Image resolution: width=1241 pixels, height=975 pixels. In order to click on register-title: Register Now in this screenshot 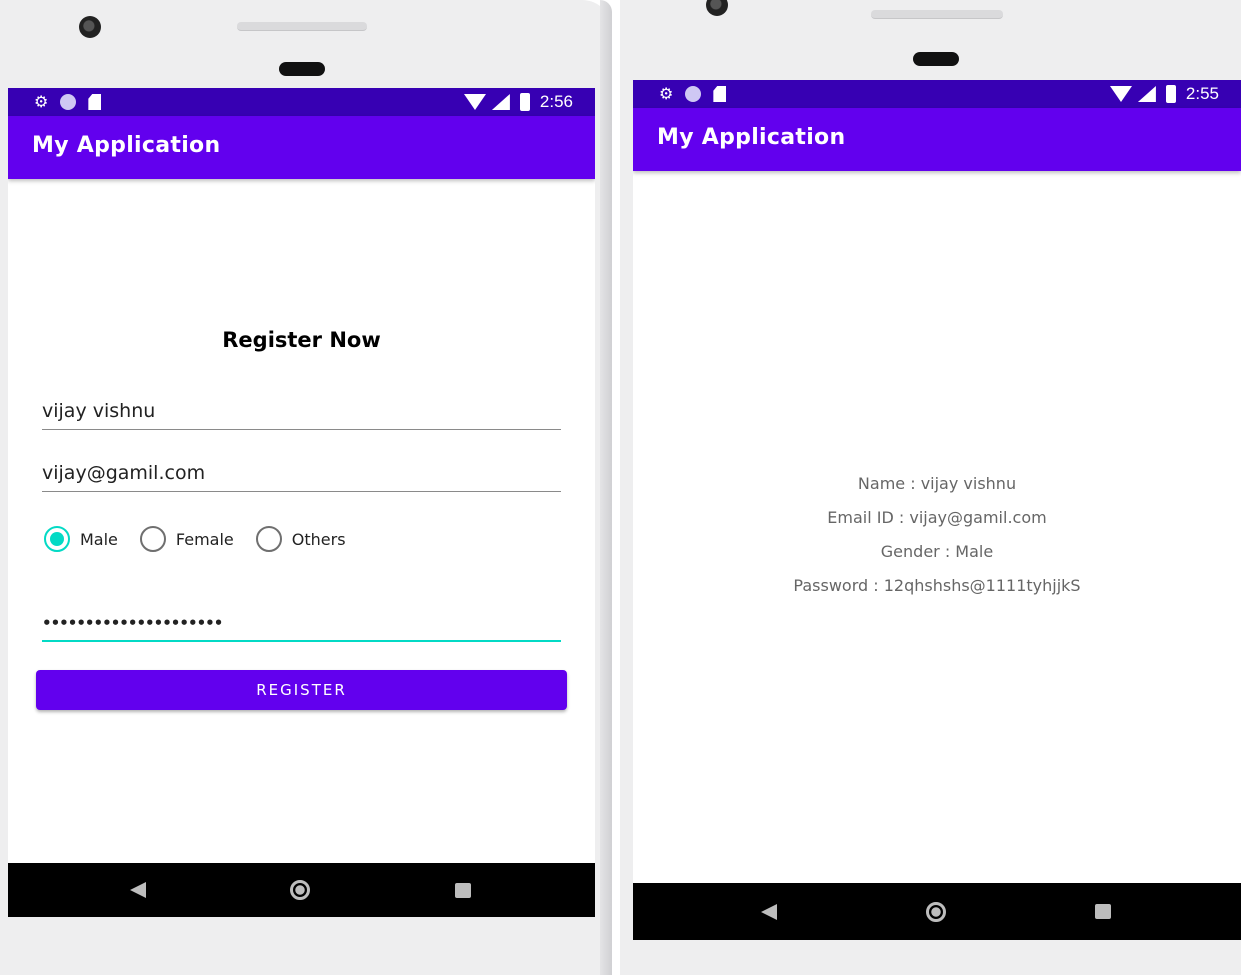, I will do `click(301, 340)`.